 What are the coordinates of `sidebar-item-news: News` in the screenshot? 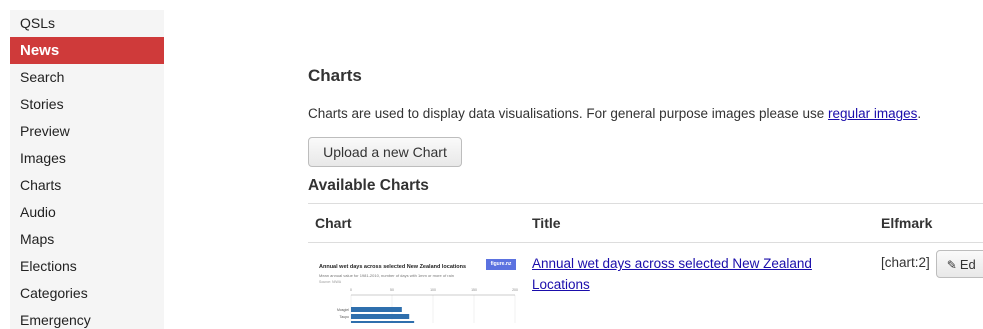 It's located at (87, 50).